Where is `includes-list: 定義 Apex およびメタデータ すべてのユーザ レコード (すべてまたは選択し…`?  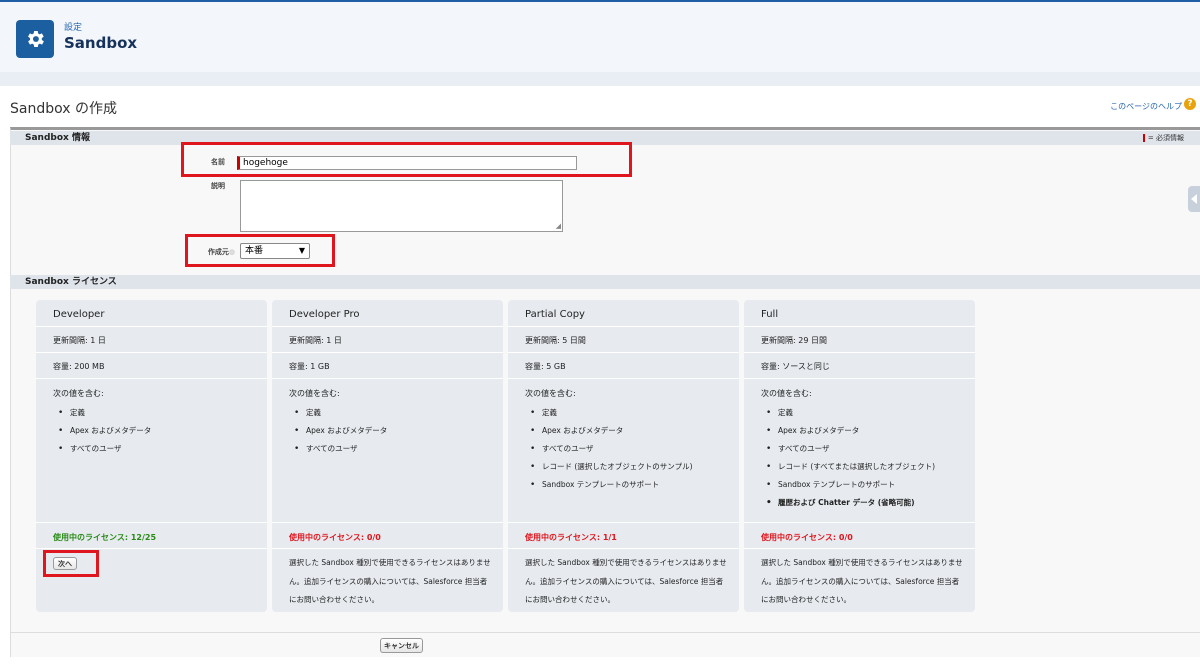
includes-list: 定義 Apex およびメタデータ すべてのユーザ レコード (すべてまたは選択し… is located at coordinates (850, 458).